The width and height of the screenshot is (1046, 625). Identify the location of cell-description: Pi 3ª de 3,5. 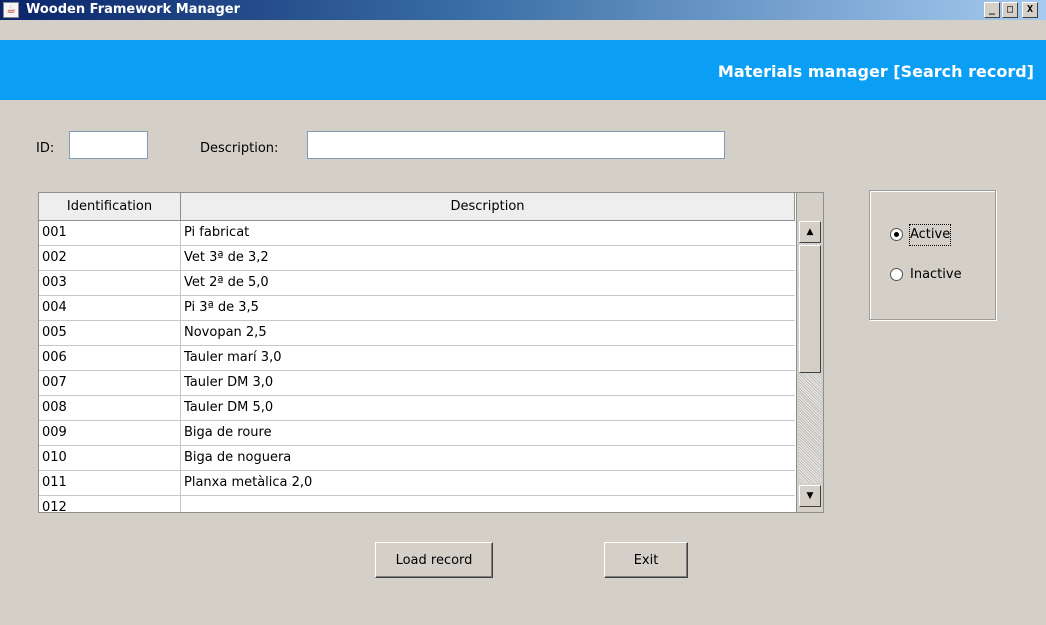
(221, 307).